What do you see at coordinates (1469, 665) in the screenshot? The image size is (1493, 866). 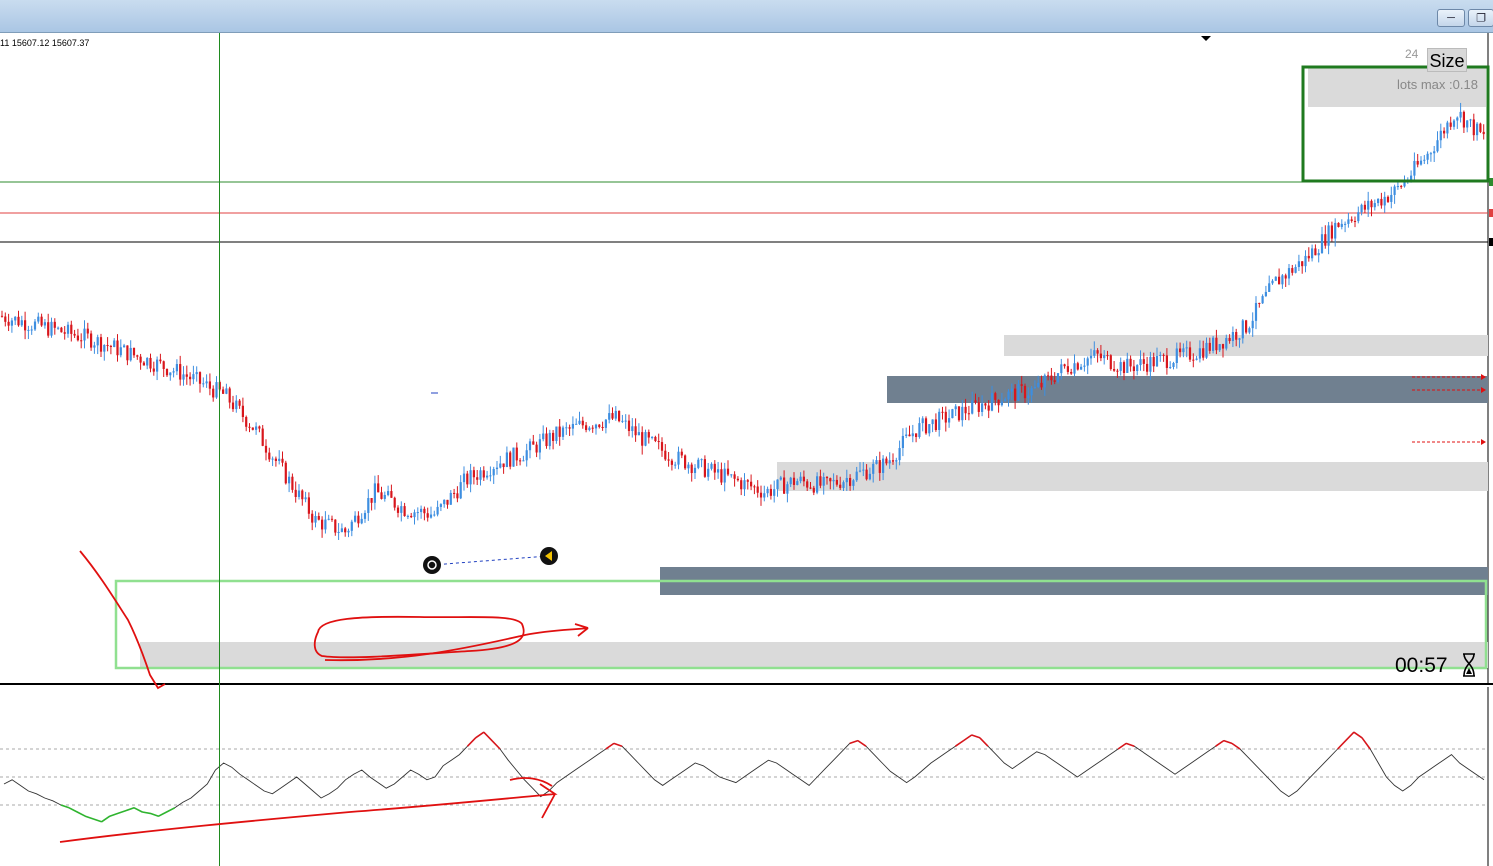 I see `hourglass-icon` at bounding box center [1469, 665].